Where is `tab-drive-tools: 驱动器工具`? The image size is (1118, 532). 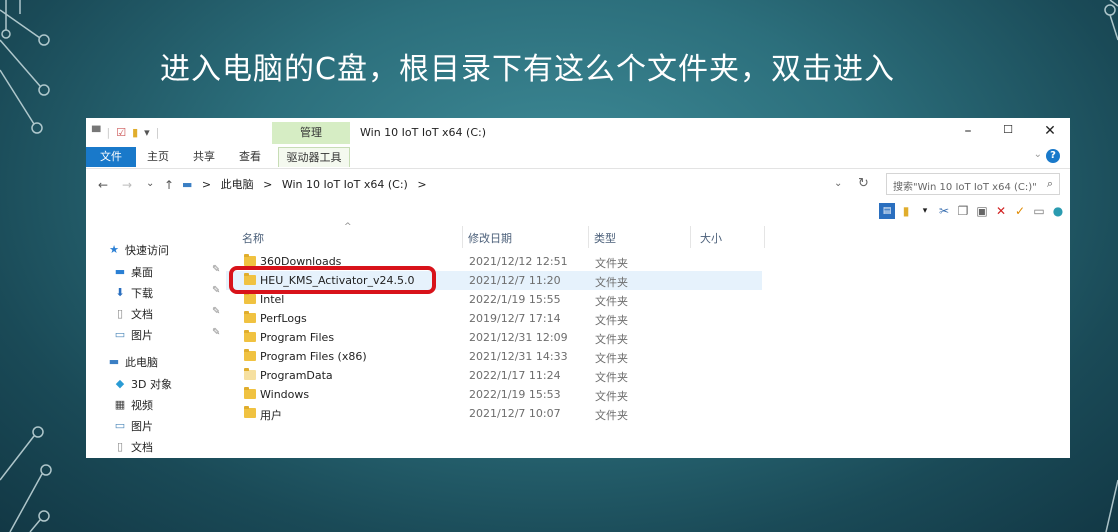 tab-drive-tools: 驱动器工具 is located at coordinates (314, 157).